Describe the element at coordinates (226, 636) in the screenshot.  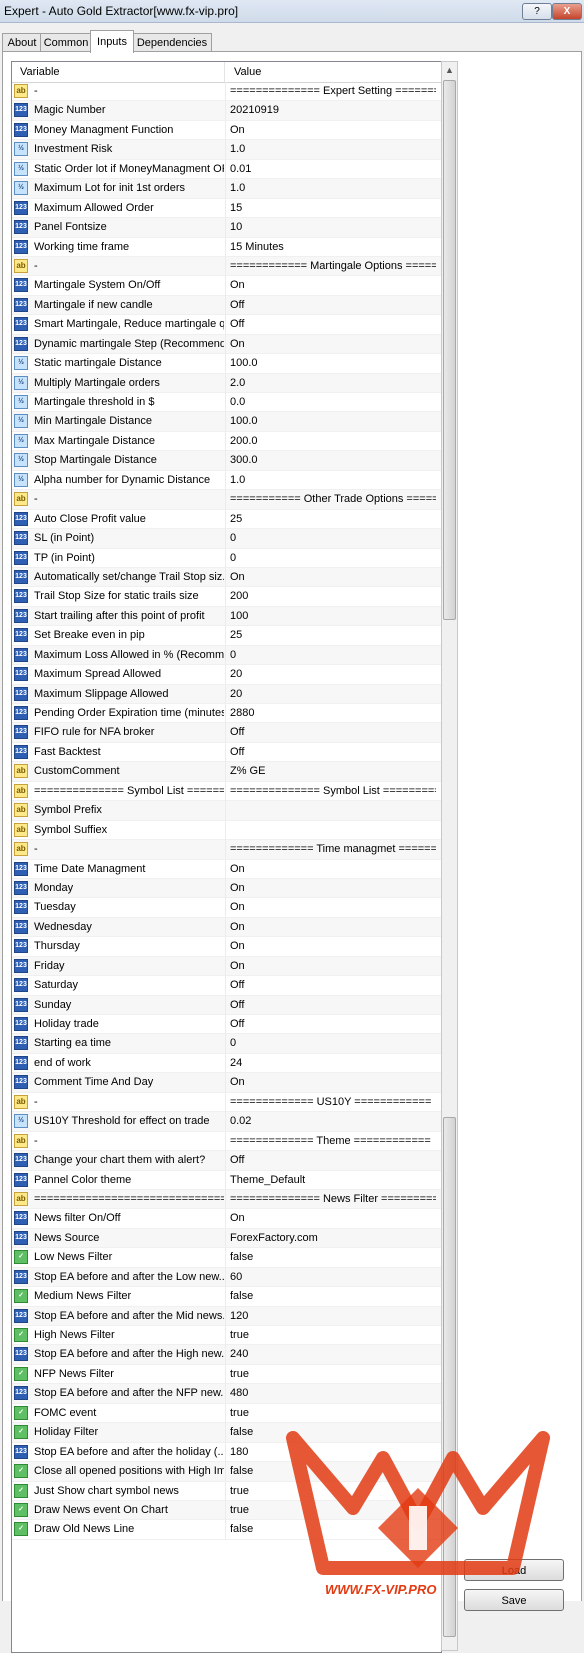
I see `table-row: 123 Set Breake even in pip 25` at that location.